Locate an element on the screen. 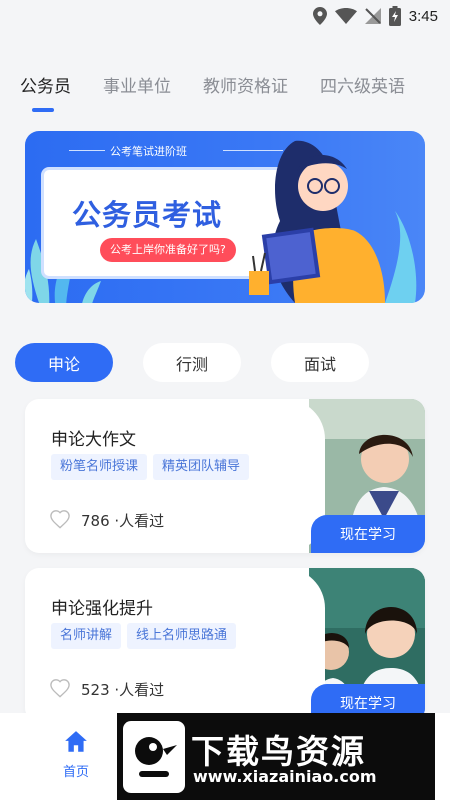 Image resolution: width=450 pixels, height=800 pixels. course-tags: 名师讲解 线上名师思路通 is located at coordinates (144, 636).